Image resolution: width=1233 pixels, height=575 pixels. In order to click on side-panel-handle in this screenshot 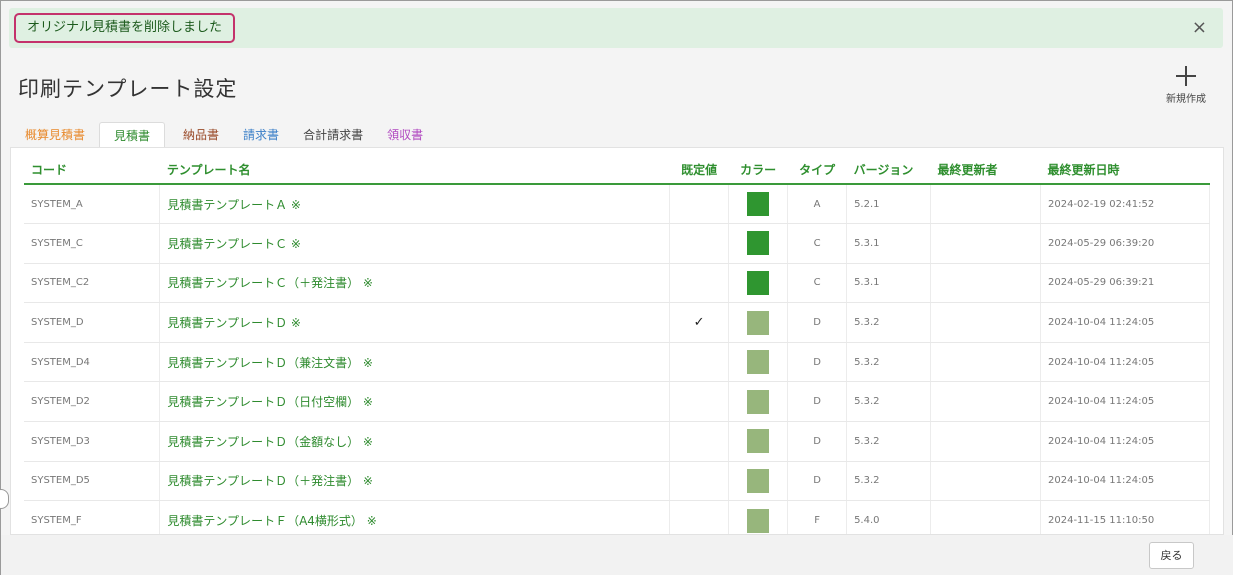, I will do `click(4, 499)`.